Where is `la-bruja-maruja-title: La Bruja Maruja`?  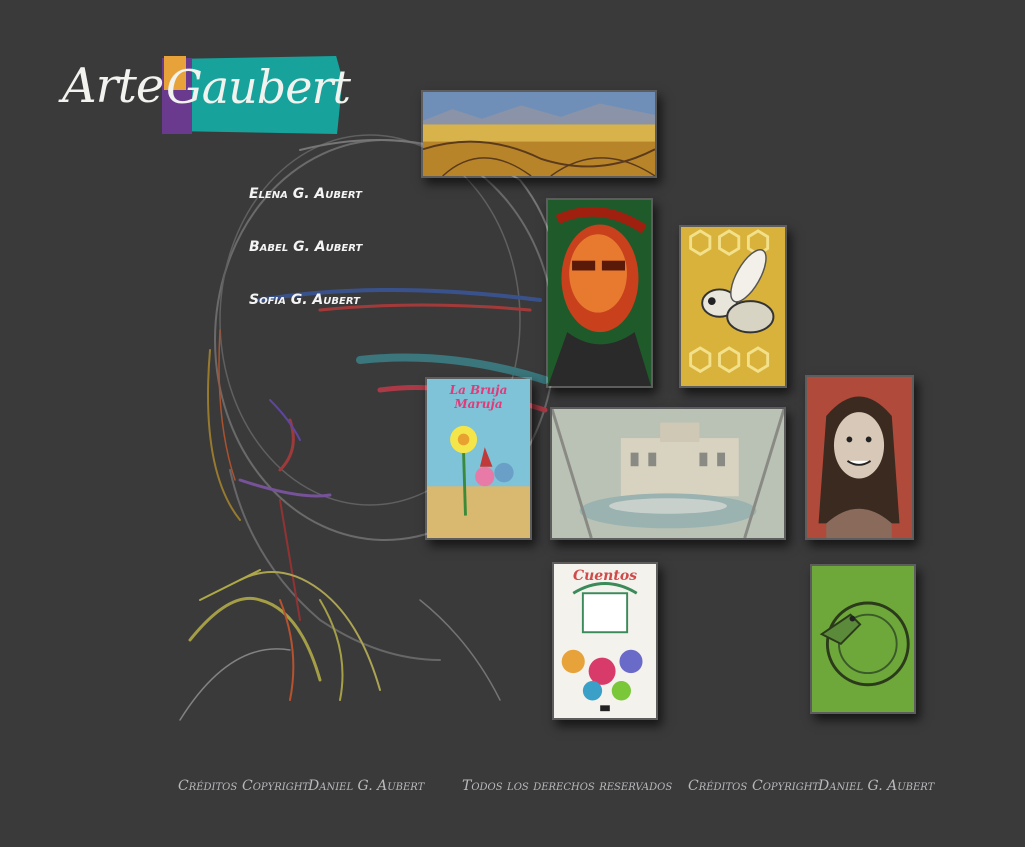
la-bruja-maruja-title: La Bruja Maruja is located at coordinates (478, 397).